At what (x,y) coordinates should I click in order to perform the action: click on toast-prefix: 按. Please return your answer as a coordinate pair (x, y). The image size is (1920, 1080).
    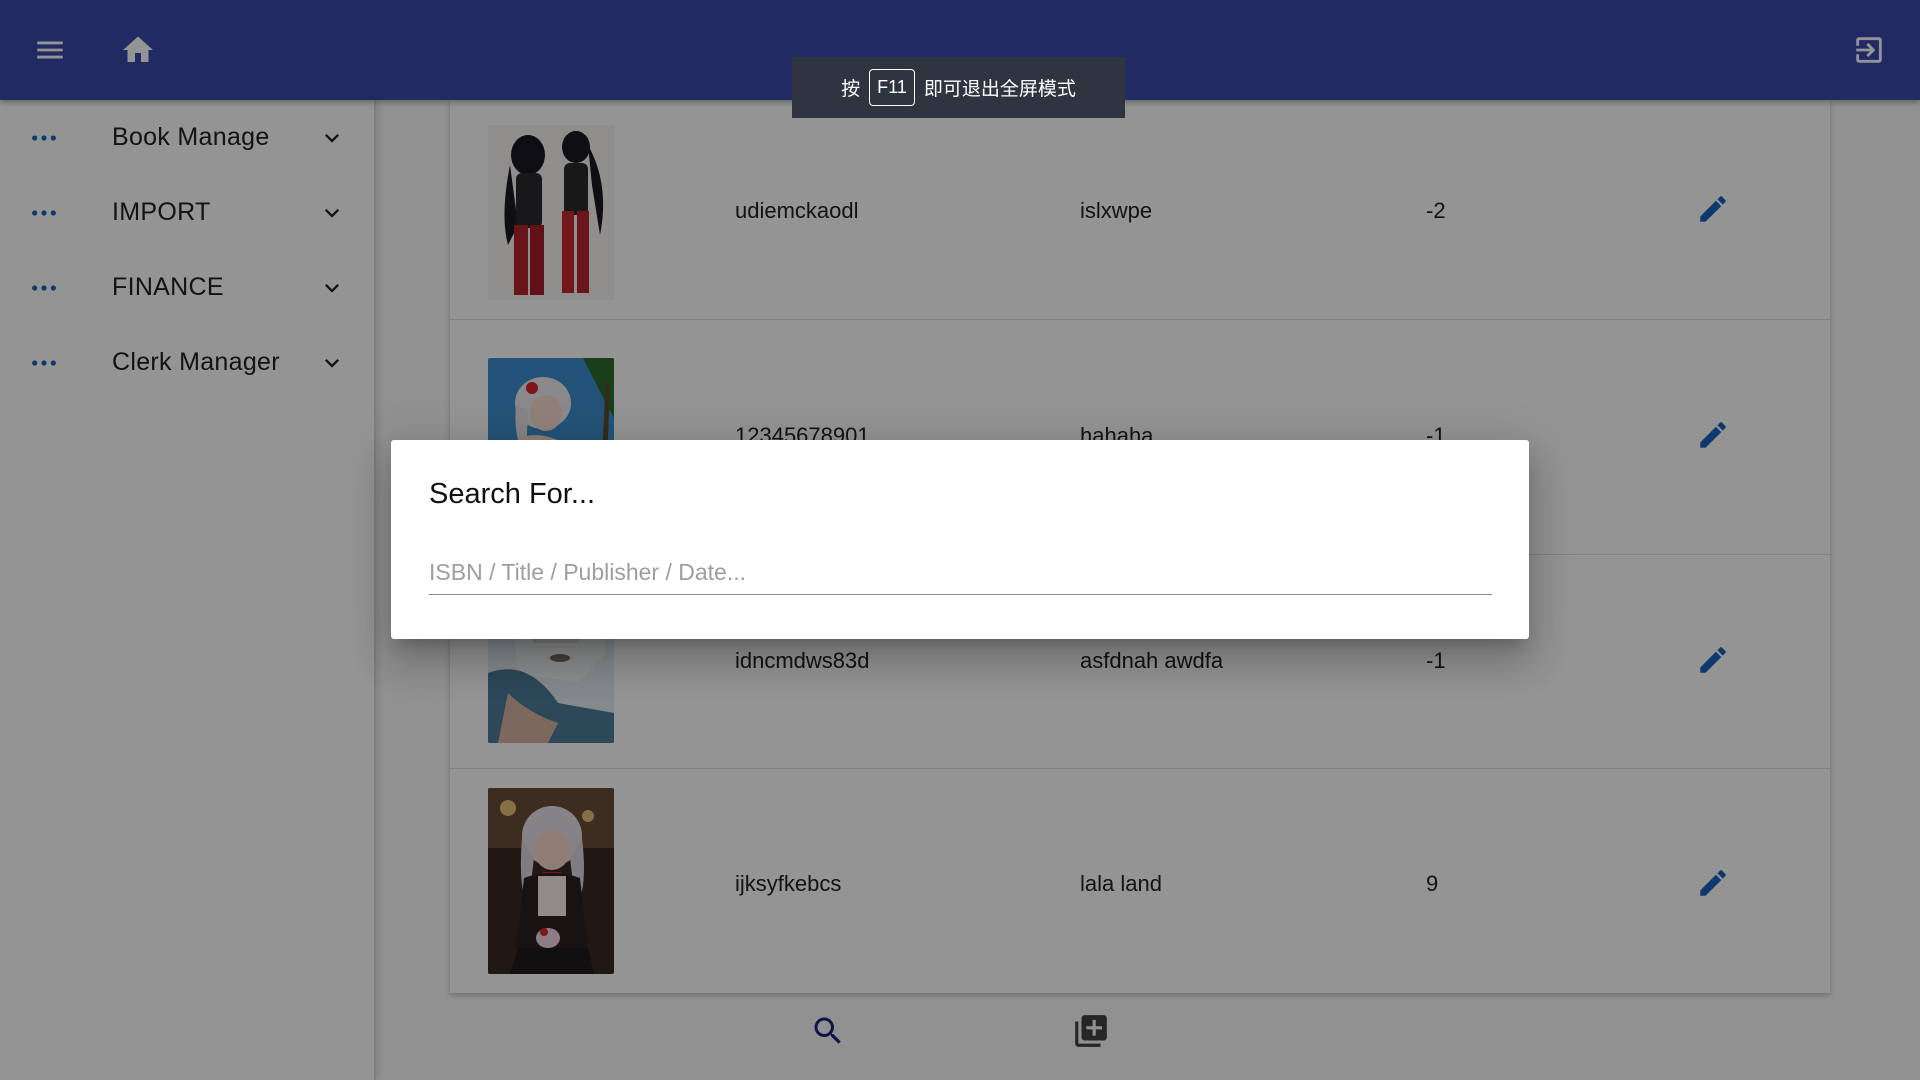
    Looking at the image, I should click on (851, 89).